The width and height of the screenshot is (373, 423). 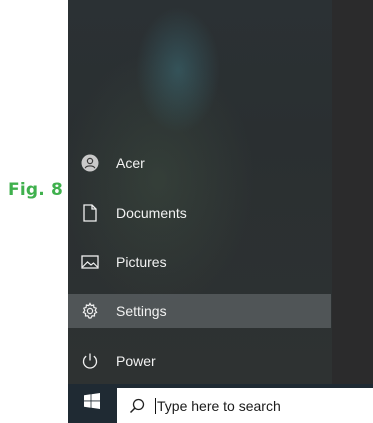 I want to click on search-placeholder: Type here to search, so click(x=219, y=405).